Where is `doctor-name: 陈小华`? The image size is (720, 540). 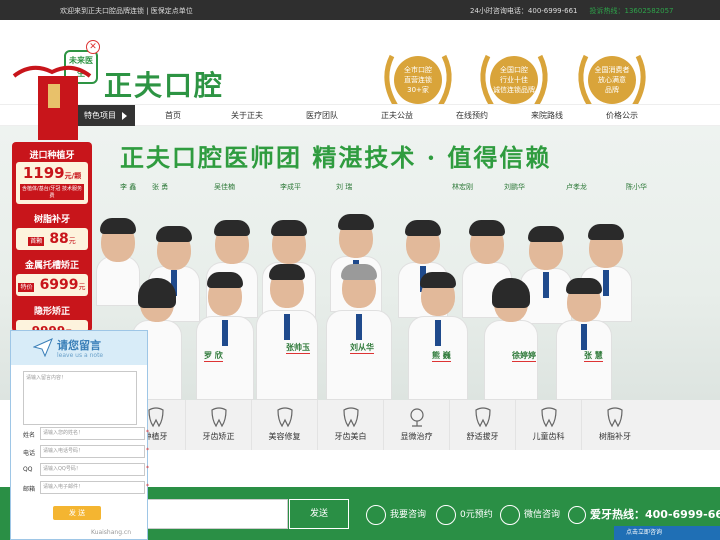 doctor-name: 陈小华 is located at coordinates (636, 187).